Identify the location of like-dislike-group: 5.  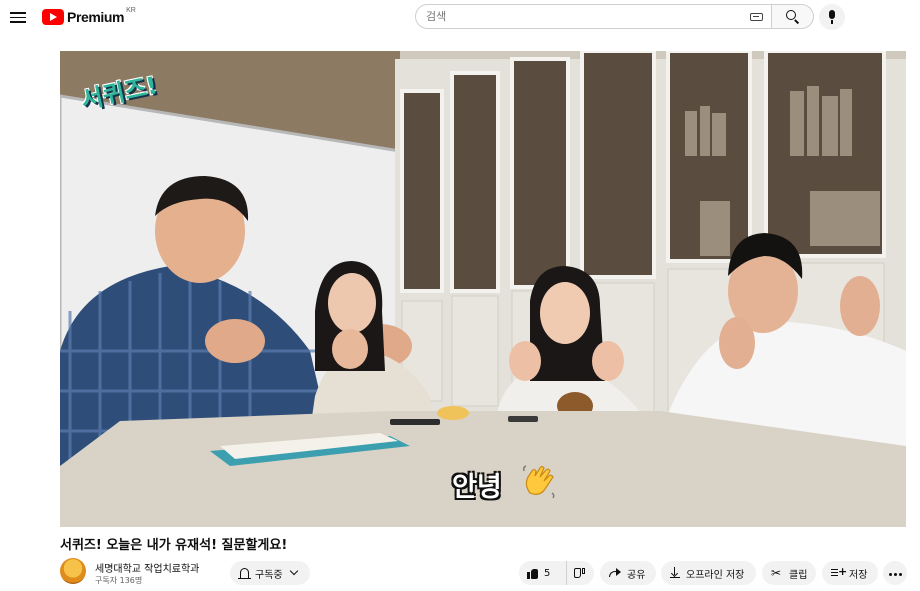
(556, 573).